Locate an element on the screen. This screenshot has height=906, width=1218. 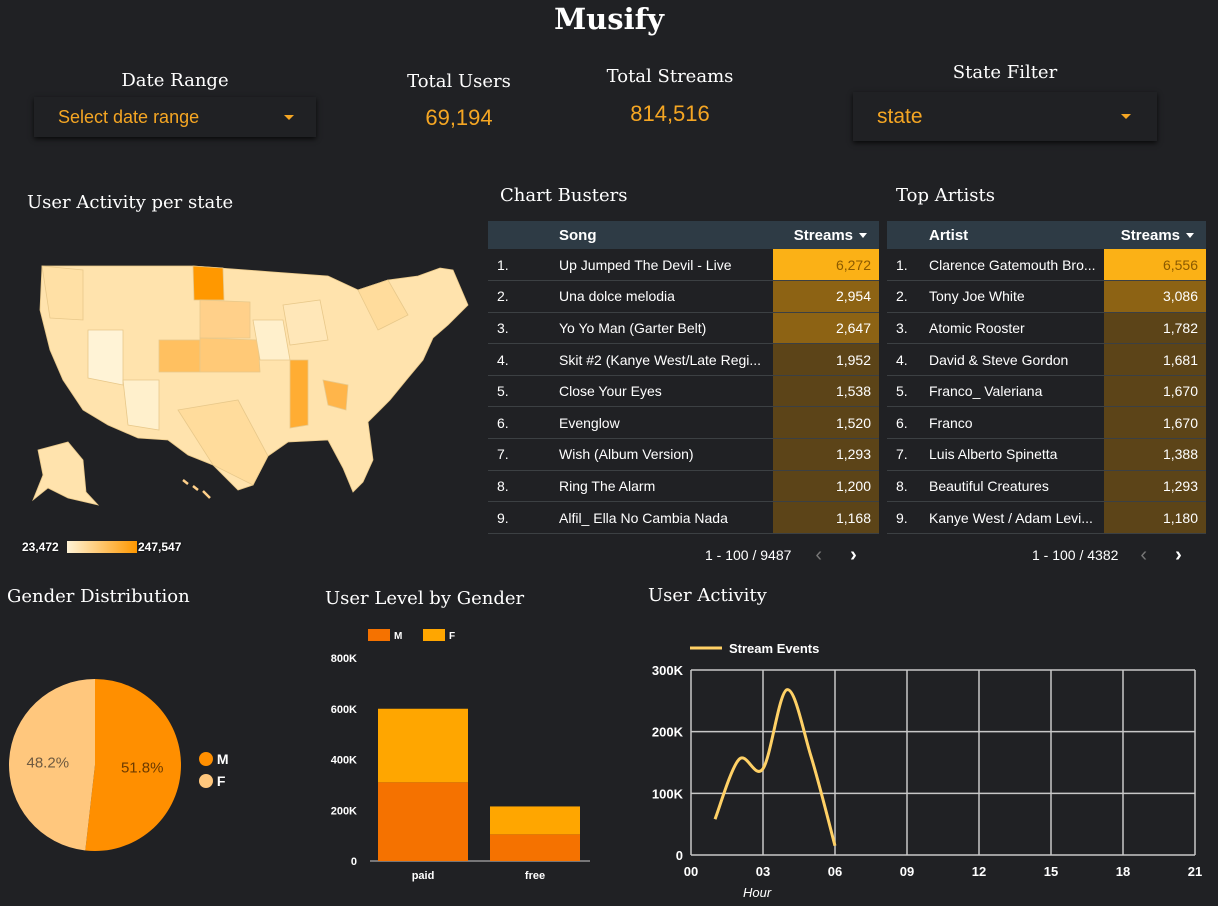
row-rank: 2. is located at coordinates (903, 296).